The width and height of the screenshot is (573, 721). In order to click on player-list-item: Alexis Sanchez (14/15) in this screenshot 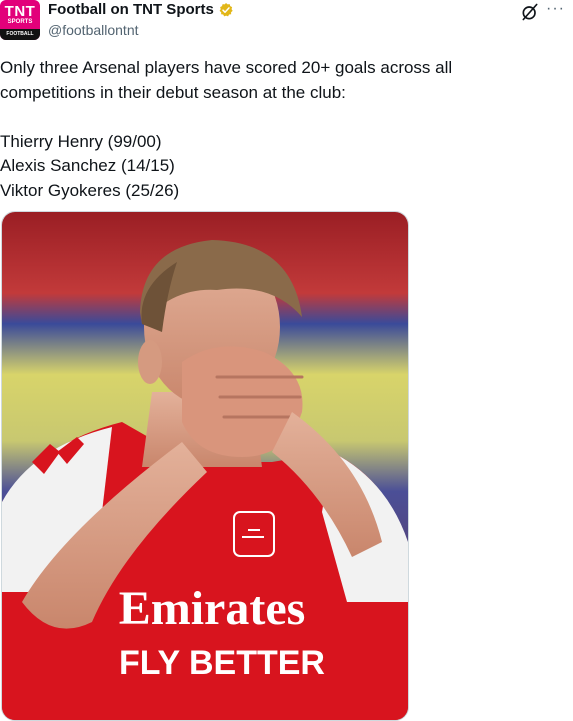, I will do `click(87, 165)`.